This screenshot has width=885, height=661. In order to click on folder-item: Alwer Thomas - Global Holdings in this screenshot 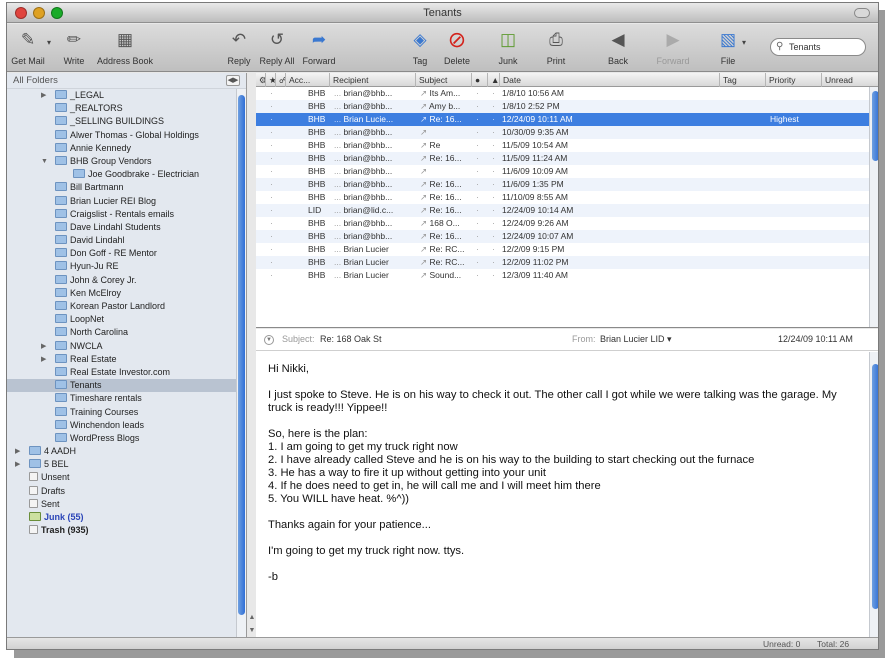, I will do `click(126, 135)`.